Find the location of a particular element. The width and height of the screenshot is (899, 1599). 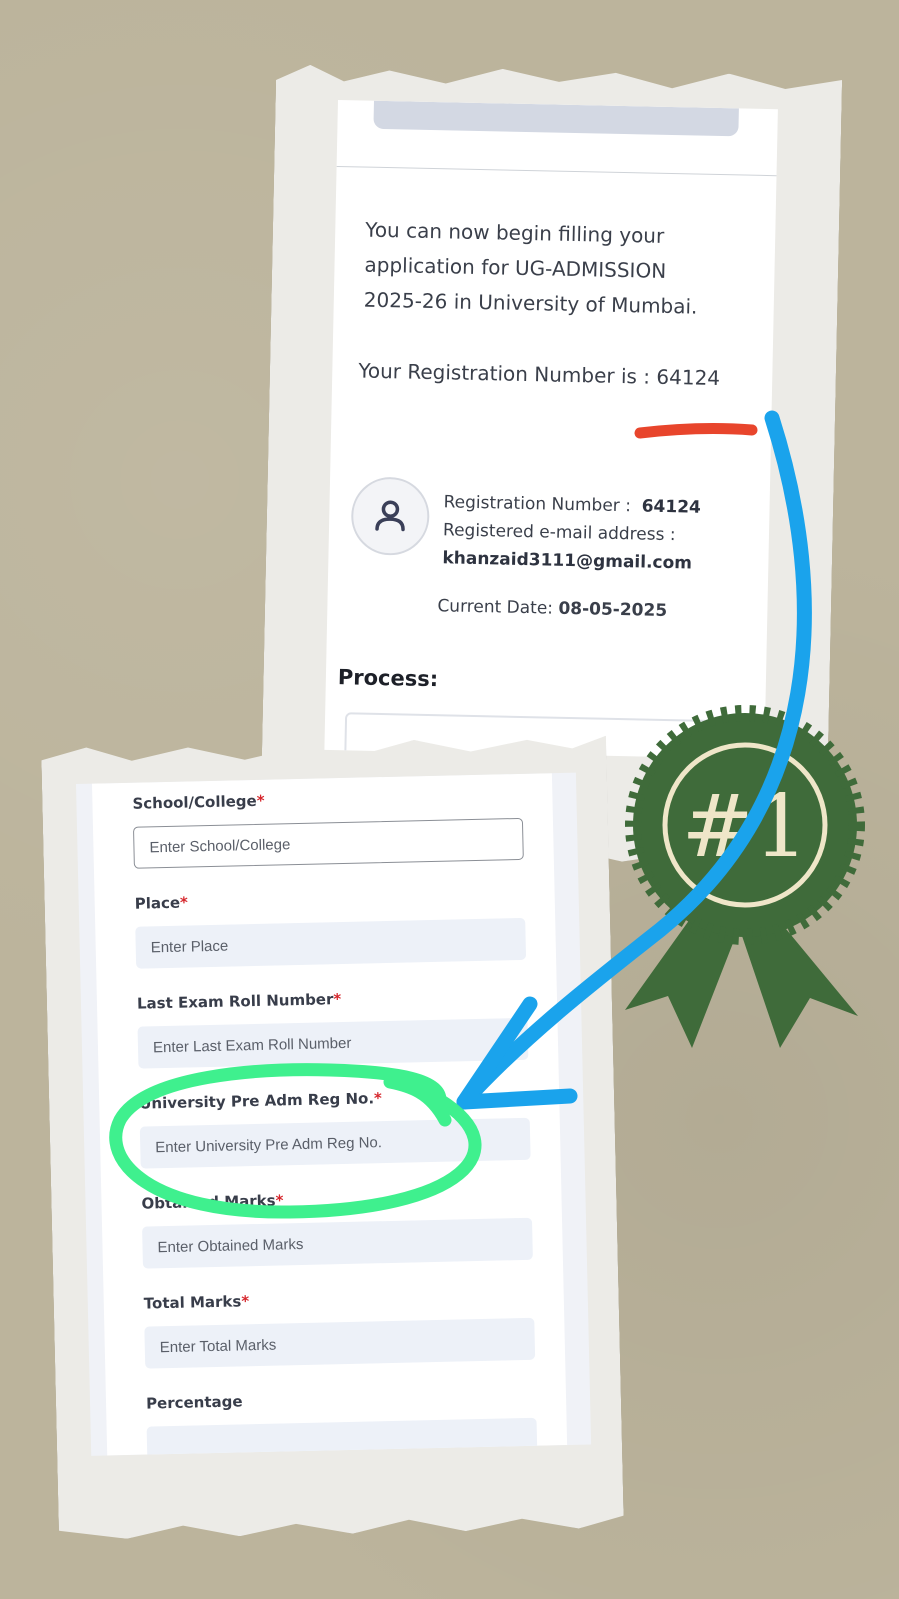

percentage-field: Percentage is located at coordinates (342, 1421).